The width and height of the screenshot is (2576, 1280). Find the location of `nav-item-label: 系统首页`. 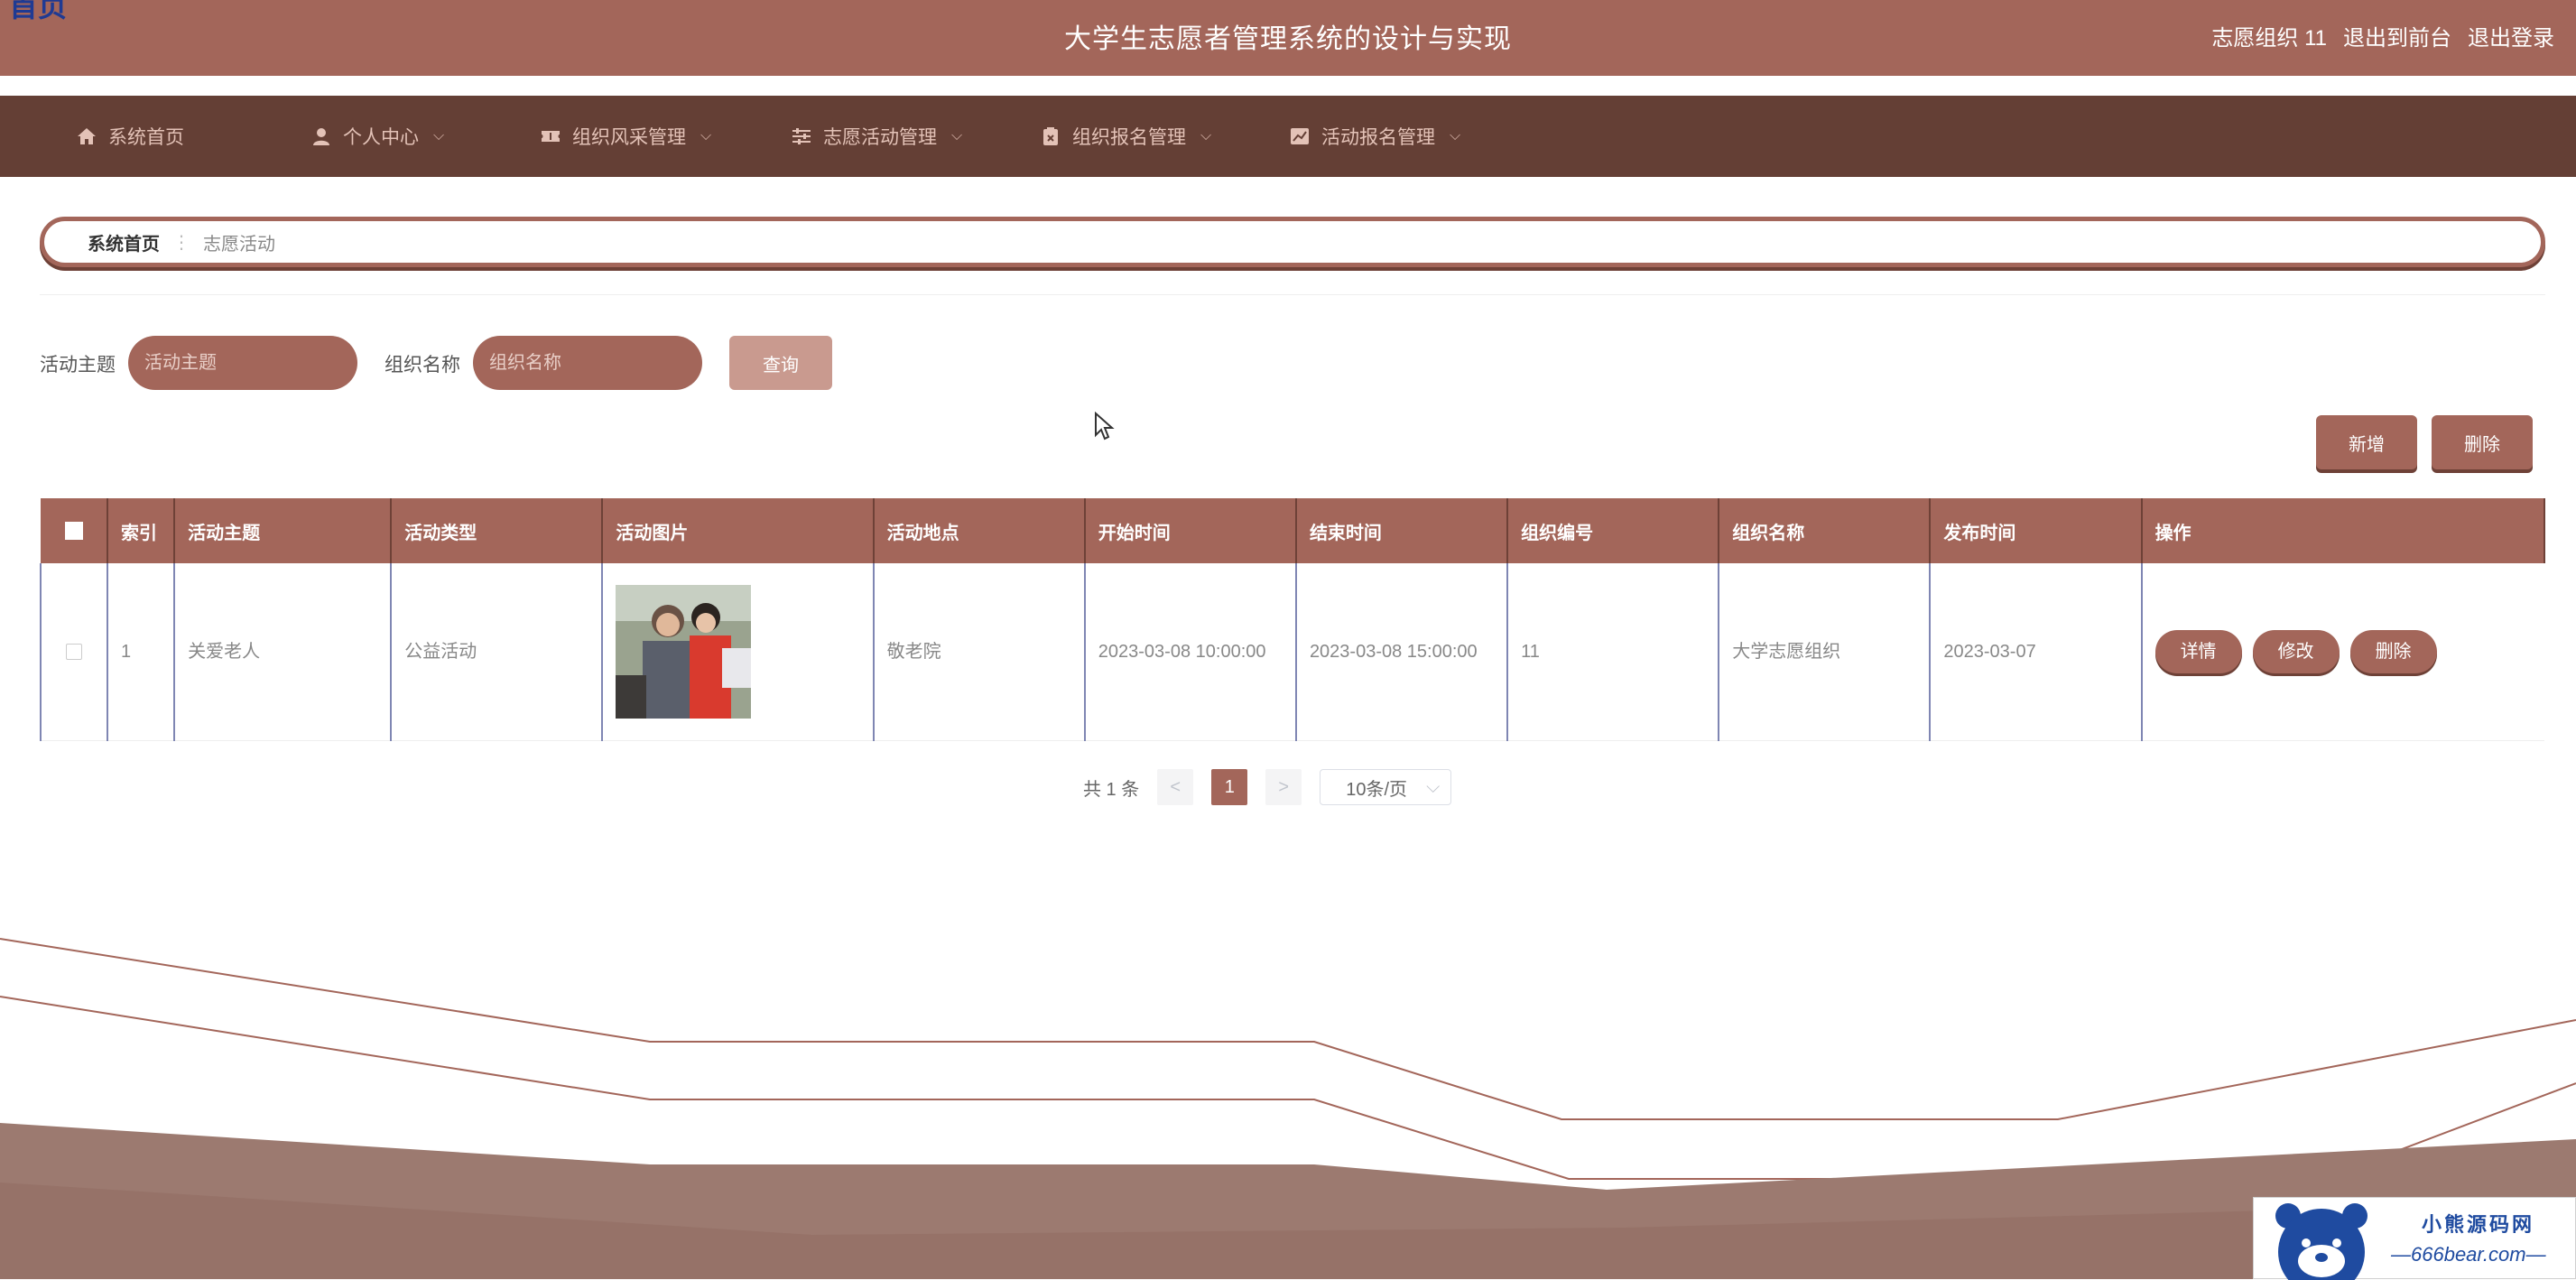

nav-item-label: 系统首页 is located at coordinates (146, 137).